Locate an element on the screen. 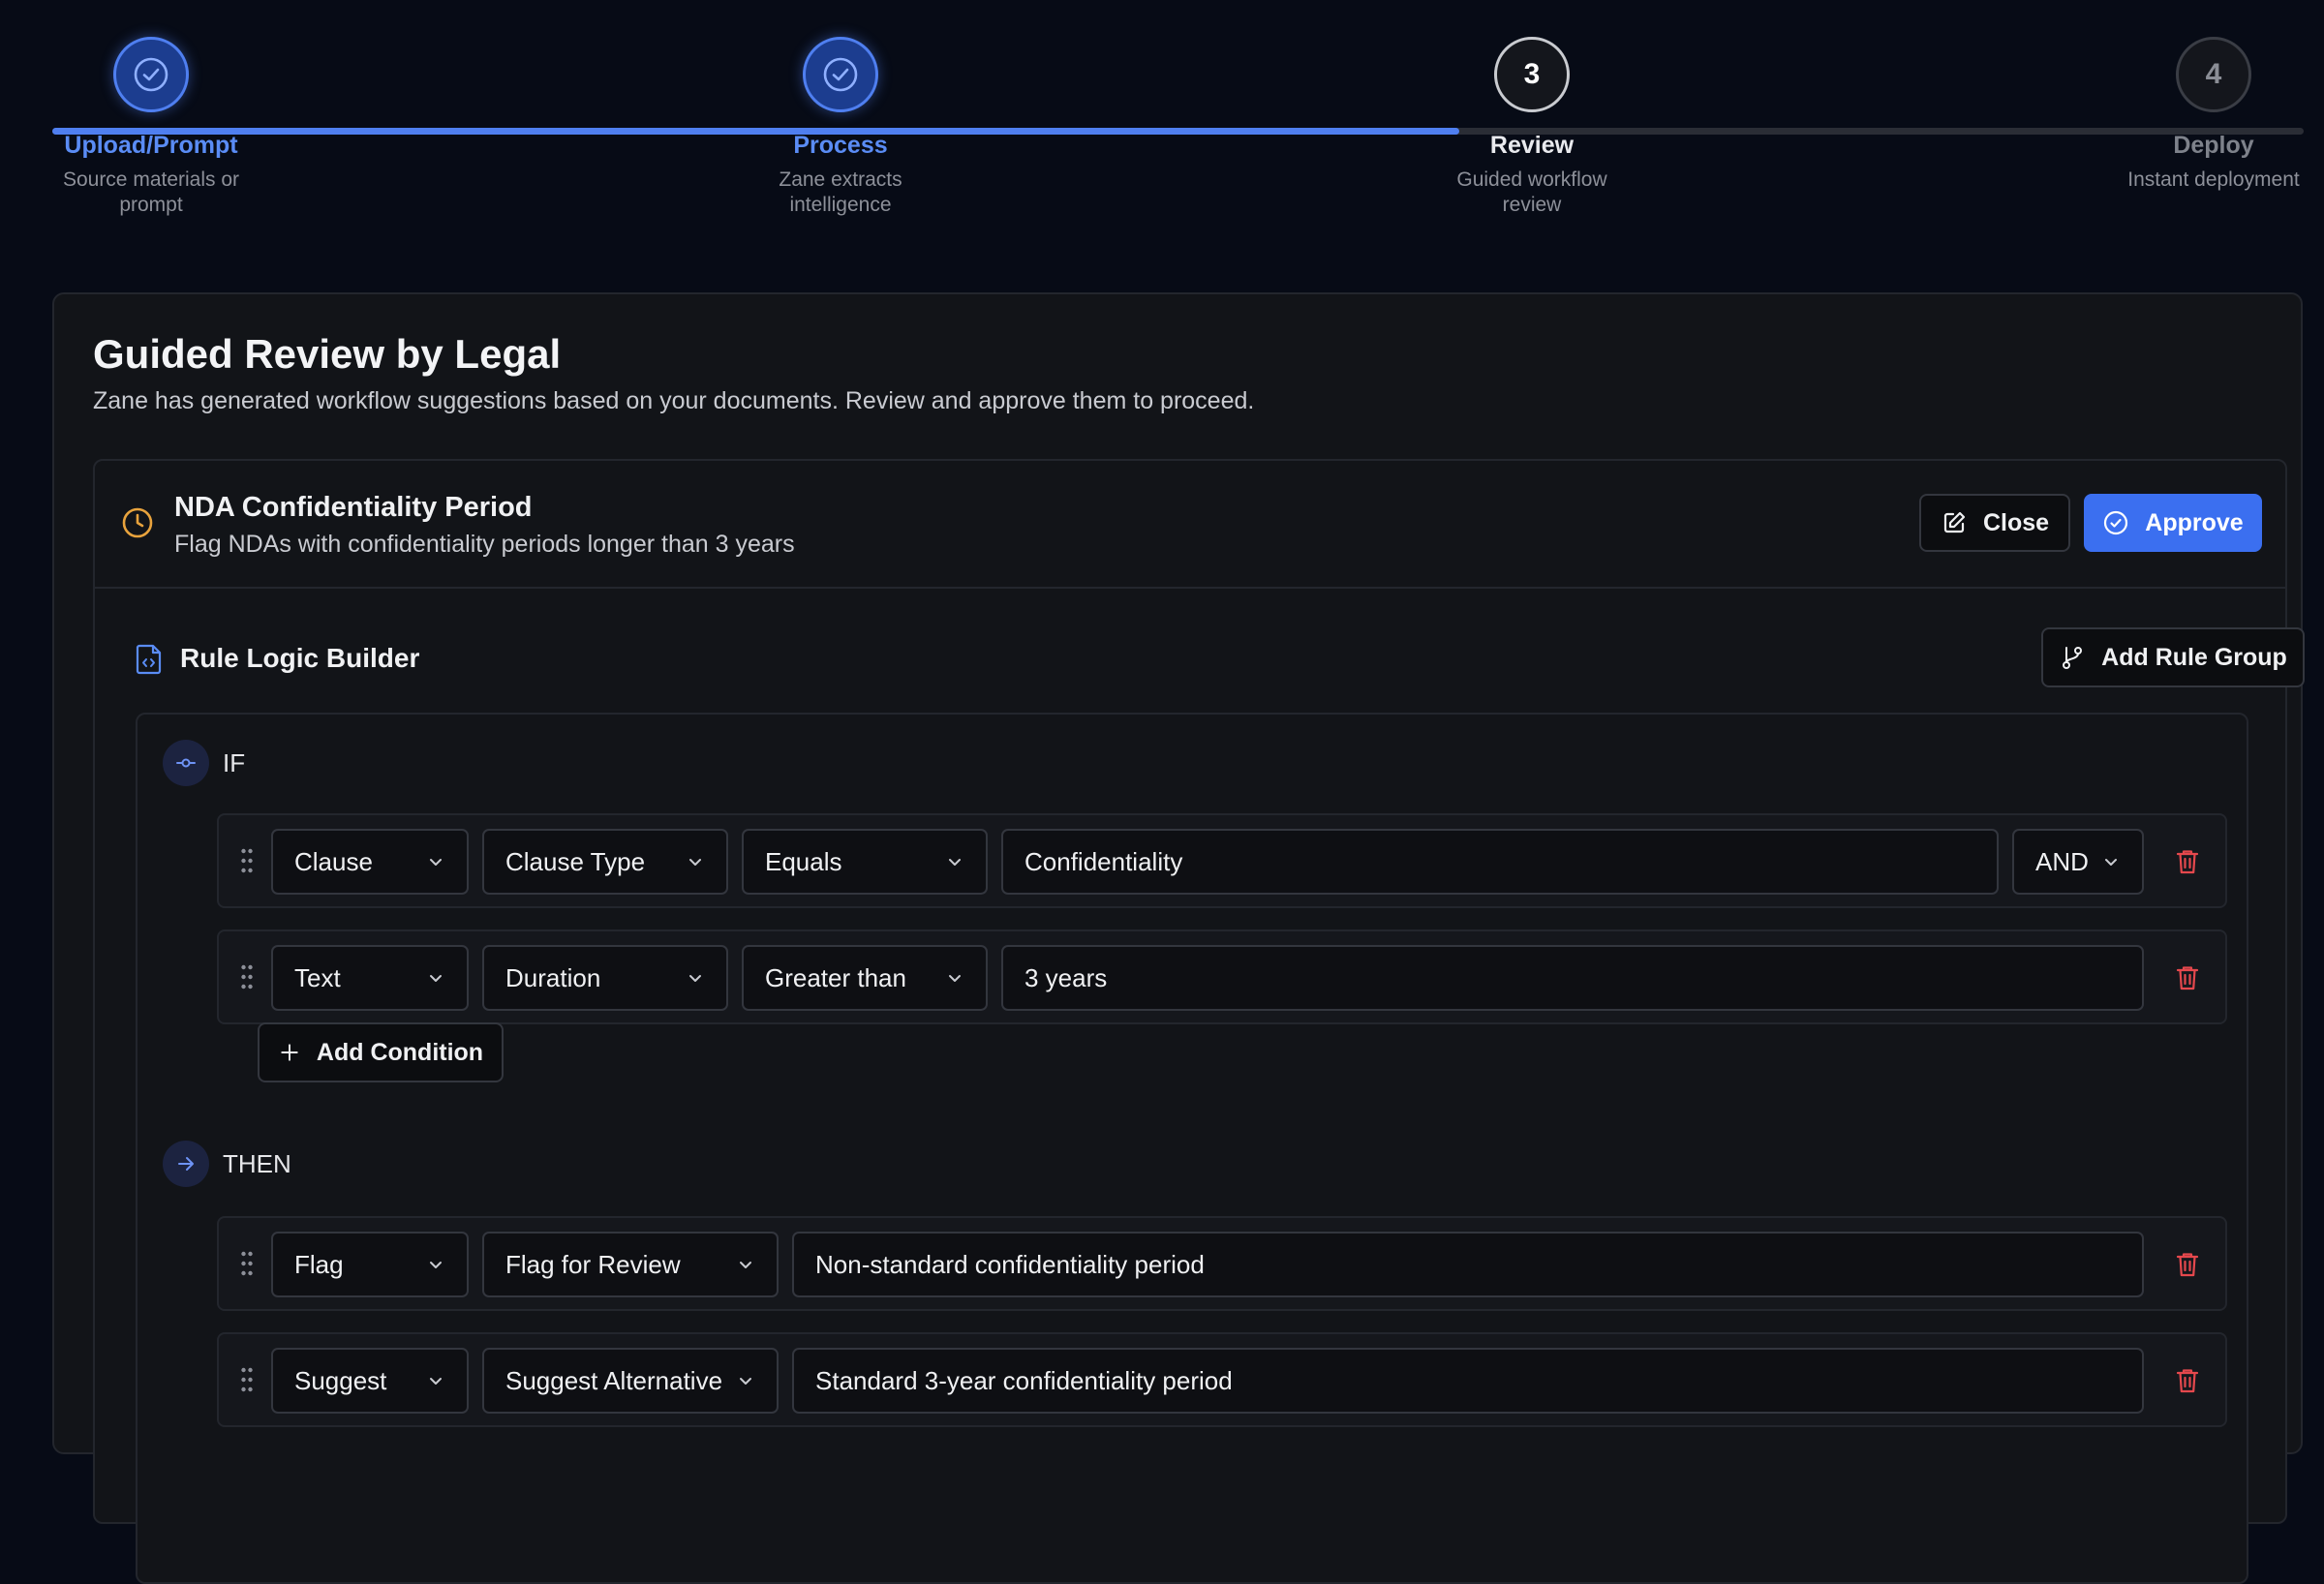  then-badge is located at coordinates (186, 1164).